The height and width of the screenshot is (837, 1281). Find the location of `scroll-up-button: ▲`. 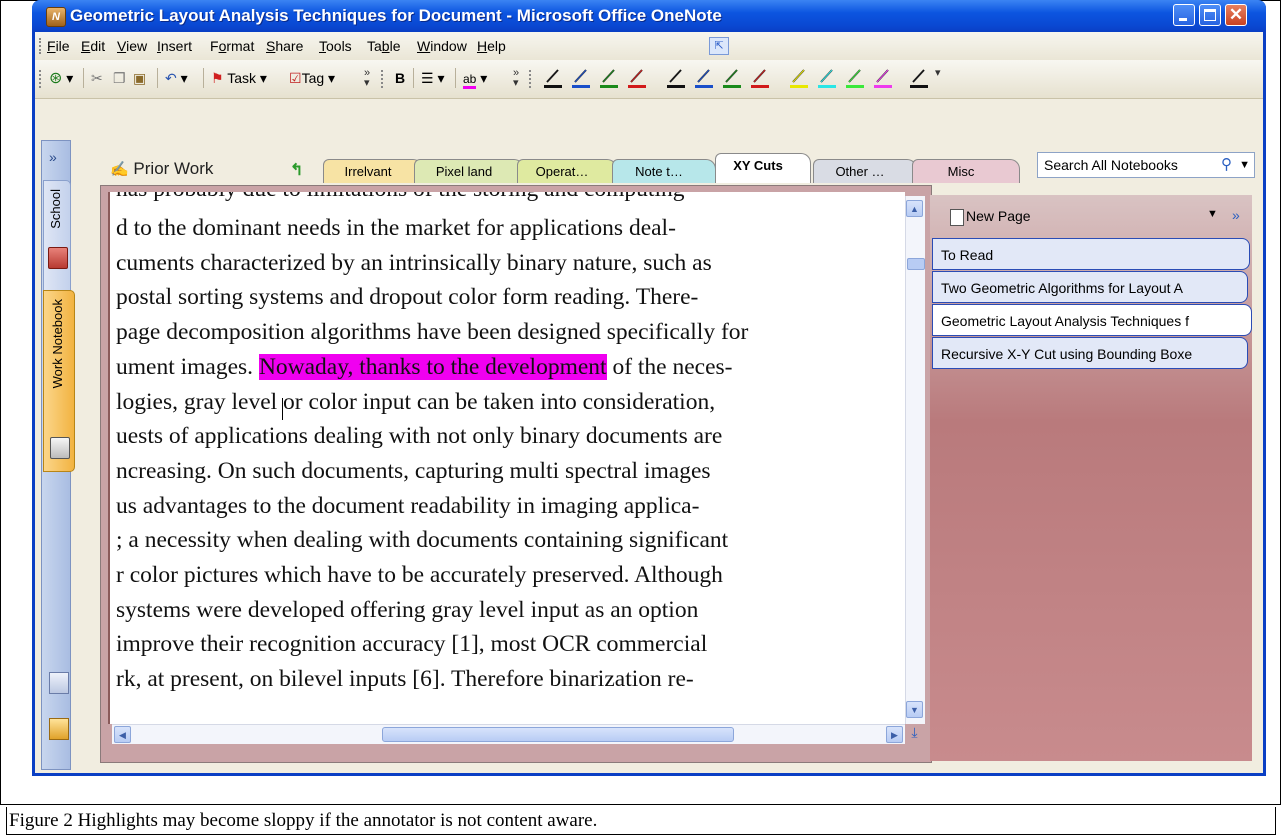

scroll-up-button: ▲ is located at coordinates (914, 208).